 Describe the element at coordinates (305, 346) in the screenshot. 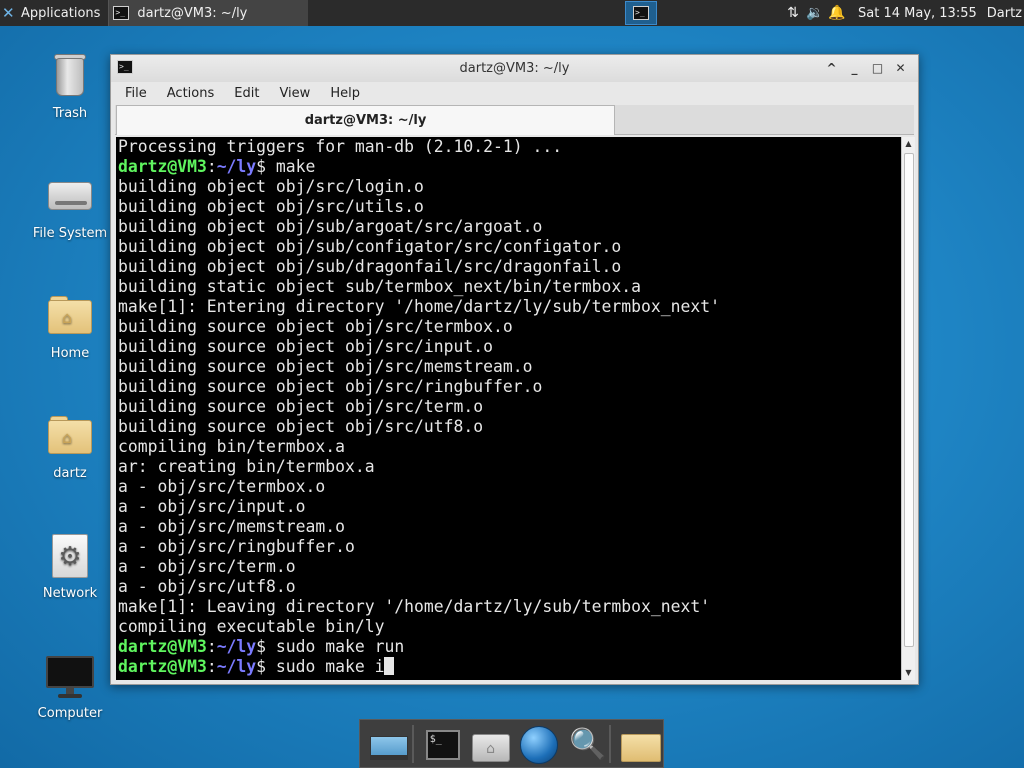

I see `terminal-output-line: building source object obj/src/input.o` at that location.